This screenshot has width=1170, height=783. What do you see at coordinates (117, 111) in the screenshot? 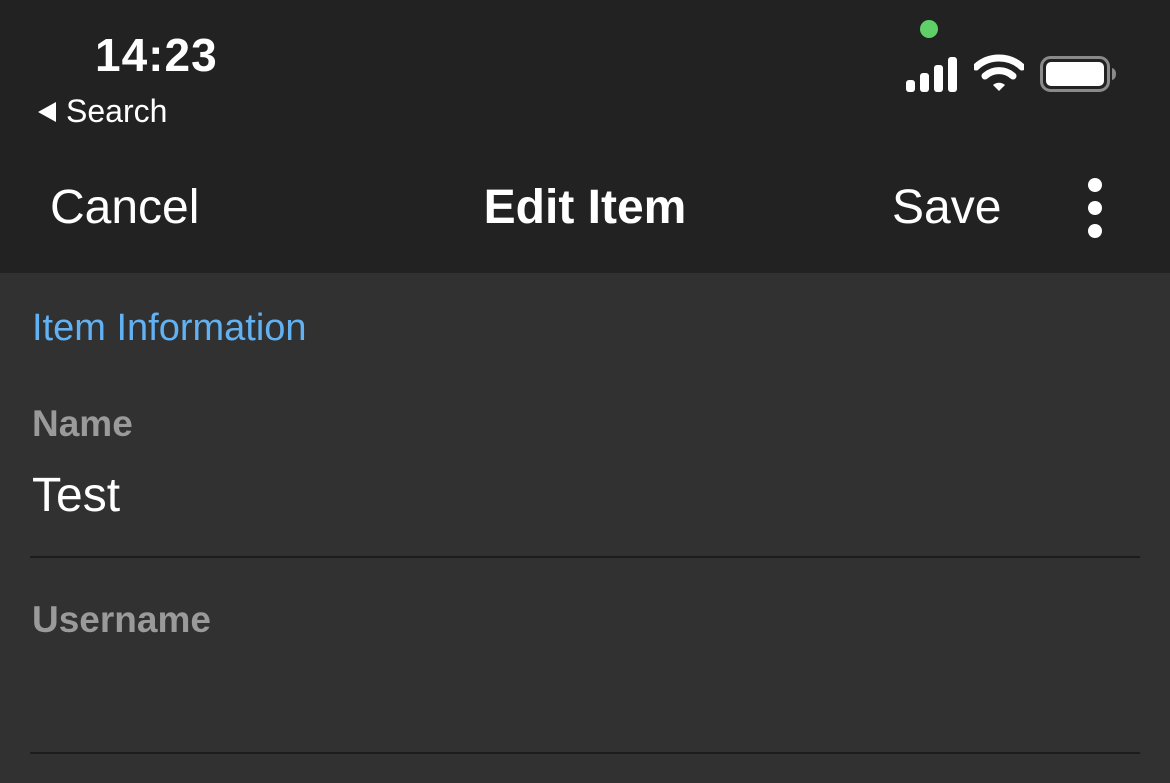
I see `back-link-label: Search` at bounding box center [117, 111].